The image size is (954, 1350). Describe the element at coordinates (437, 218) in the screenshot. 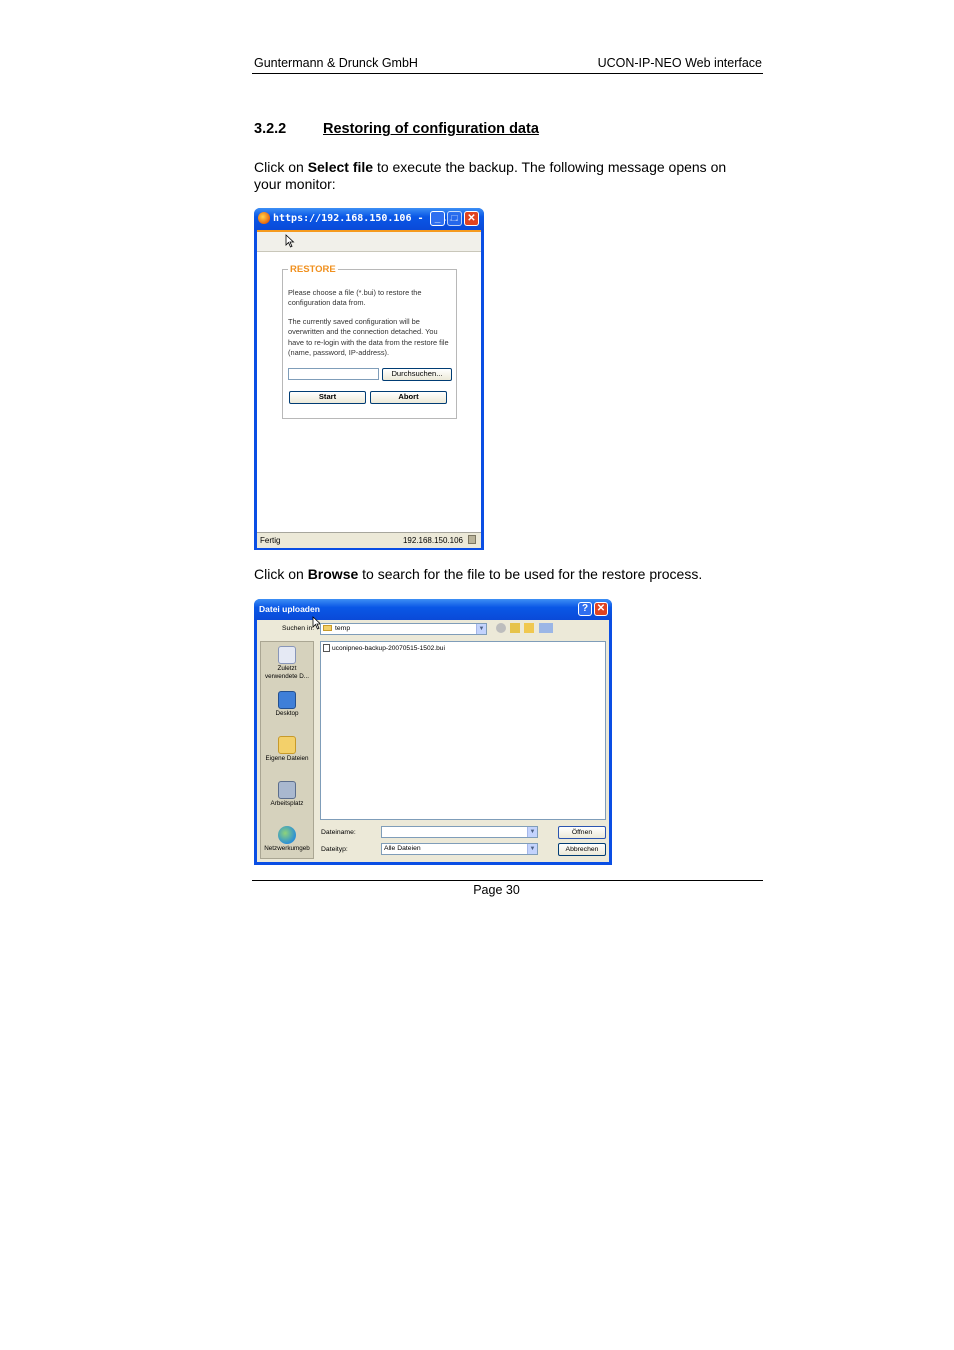

I see `minimize-icon: _` at that location.